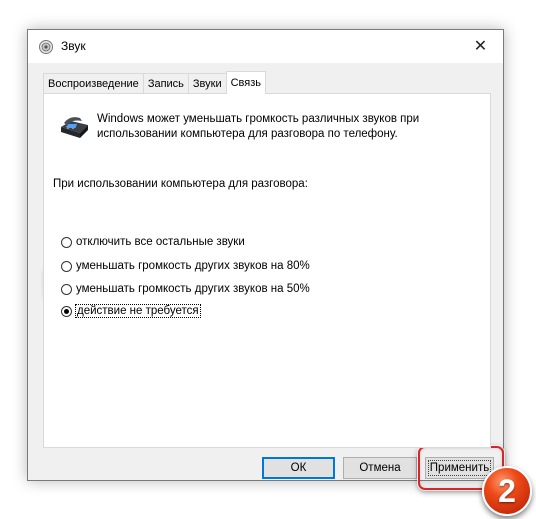 The height and width of the screenshot is (519, 536). I want to click on close-button: ✕, so click(480, 45).